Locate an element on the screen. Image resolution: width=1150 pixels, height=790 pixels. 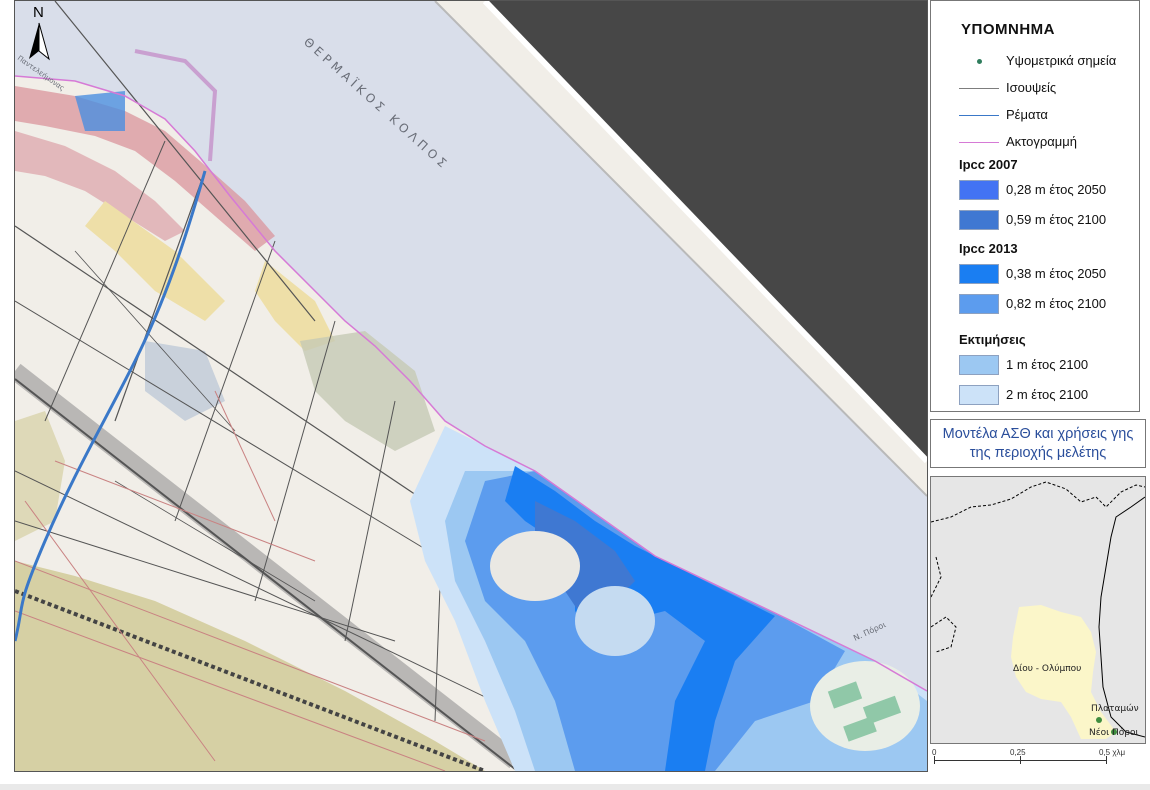
legend-swatch-row: 0,28 m έτος 2050 is located at coordinates (1036, 190).